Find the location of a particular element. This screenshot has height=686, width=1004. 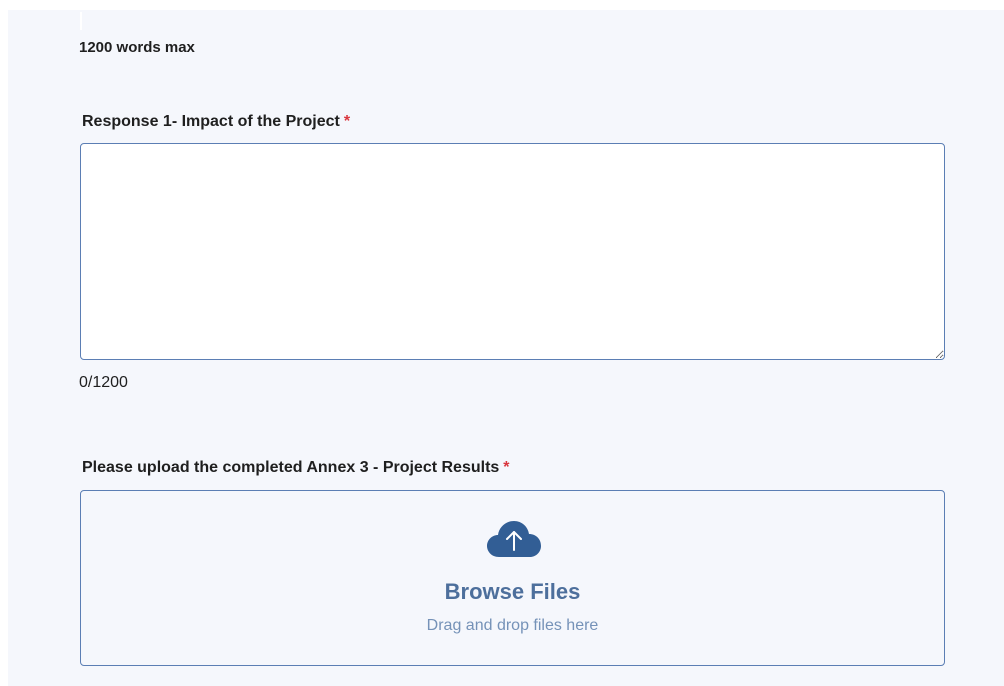

top-divider is located at coordinates (81, 21).